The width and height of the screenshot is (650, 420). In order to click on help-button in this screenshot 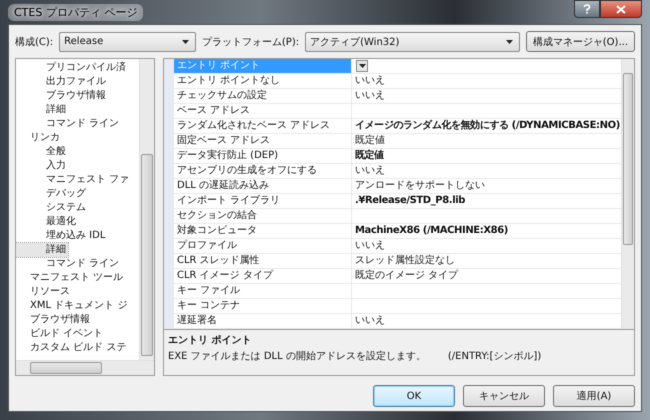, I will do `click(587, 9)`.